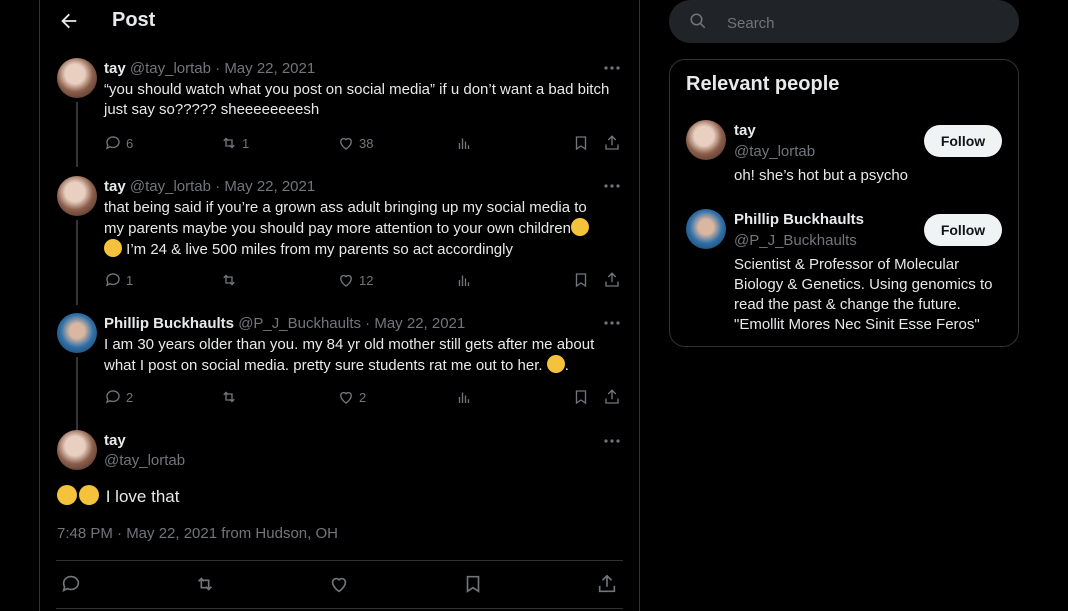 The image size is (1068, 611). Describe the element at coordinates (69, 21) in the screenshot. I see `back-arrow-icon` at that location.